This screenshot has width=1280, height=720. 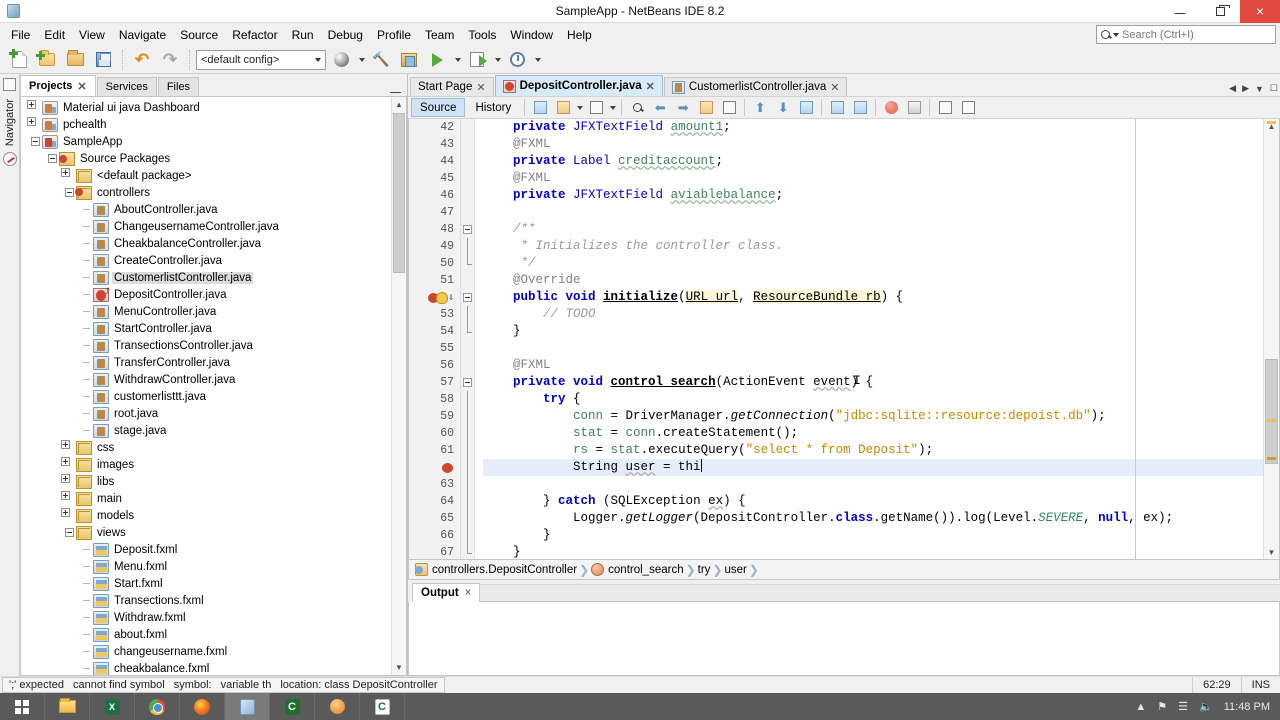 What do you see at coordinates (457, 60) in the screenshot?
I see `run-dropdown` at bounding box center [457, 60].